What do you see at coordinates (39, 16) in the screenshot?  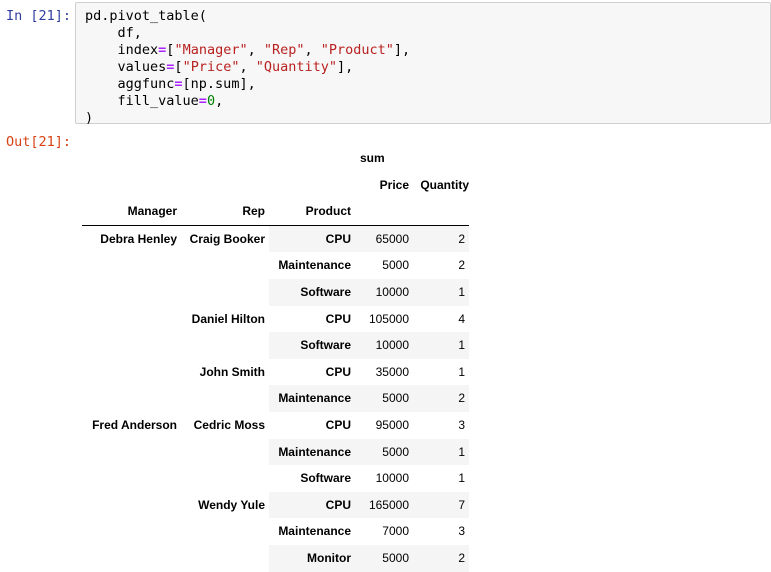 I see `input-prompt: In [21]:` at bounding box center [39, 16].